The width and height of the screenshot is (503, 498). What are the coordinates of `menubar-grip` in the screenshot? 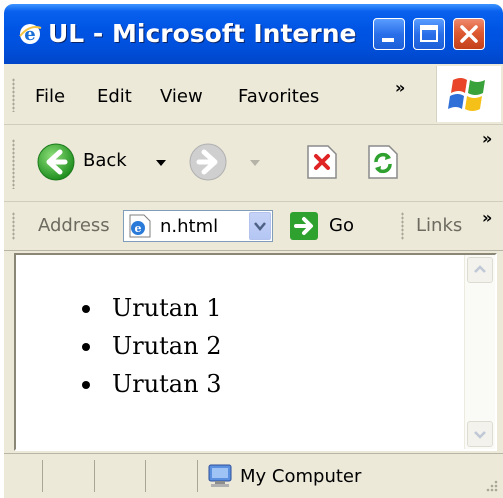 It's located at (13, 95).